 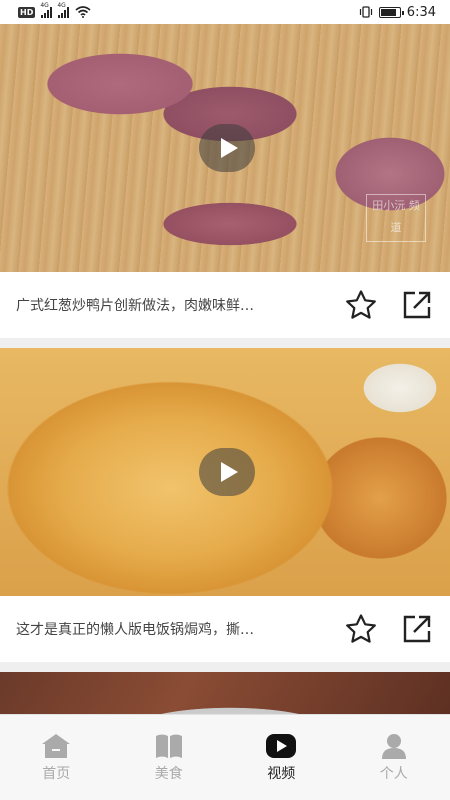 What do you see at coordinates (168, 746) in the screenshot?
I see `book-icon` at bounding box center [168, 746].